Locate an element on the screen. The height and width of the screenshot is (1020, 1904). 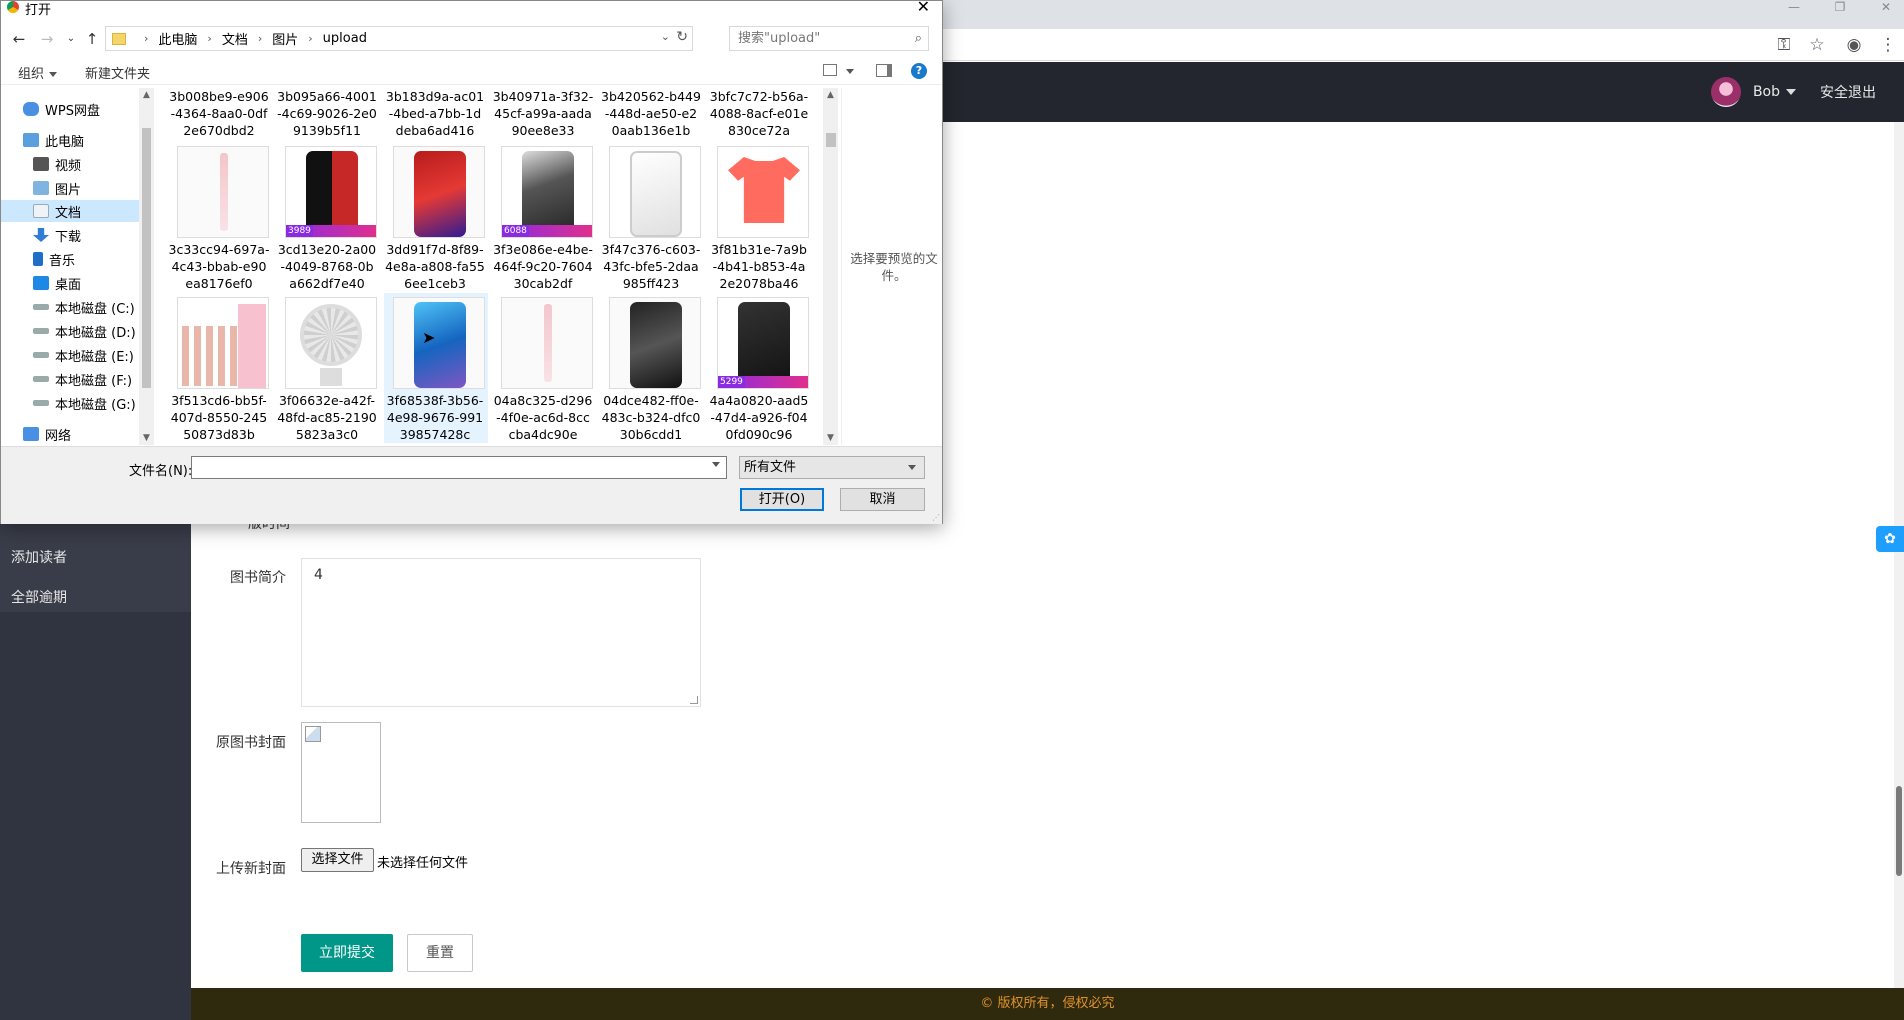
resize-grip-icon: ⋰ is located at coordinates (936, 517).